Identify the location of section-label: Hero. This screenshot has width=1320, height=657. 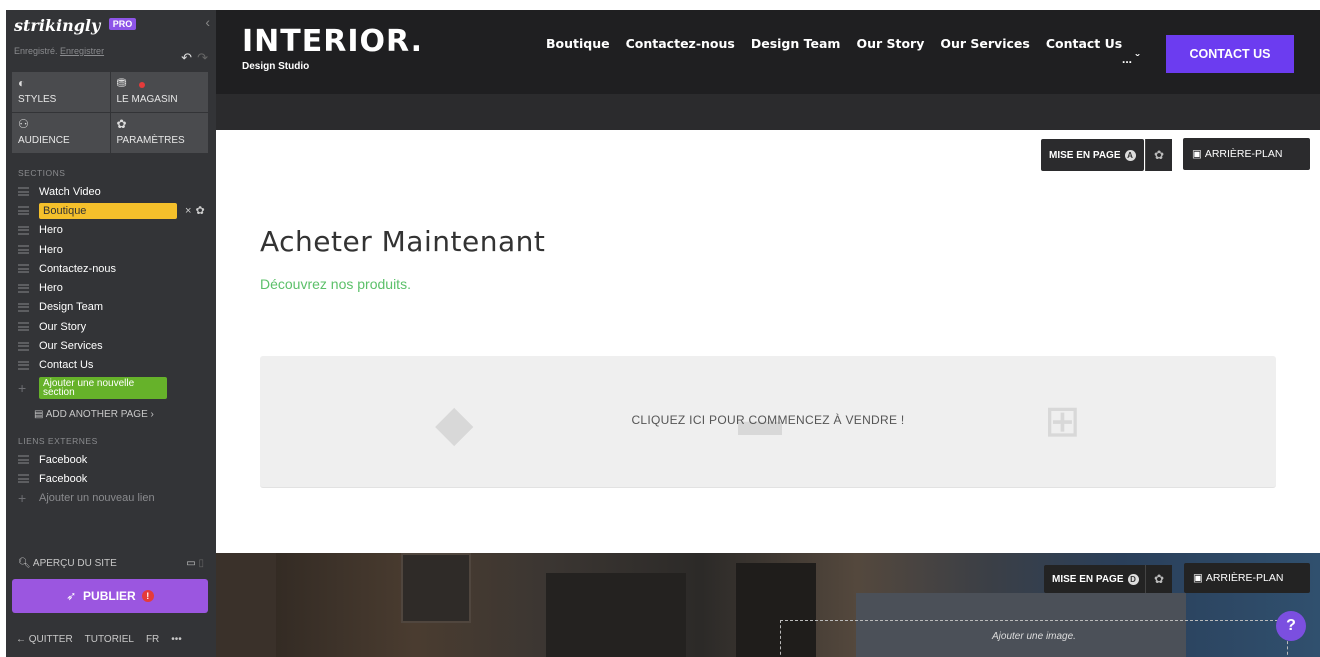
(51, 249).